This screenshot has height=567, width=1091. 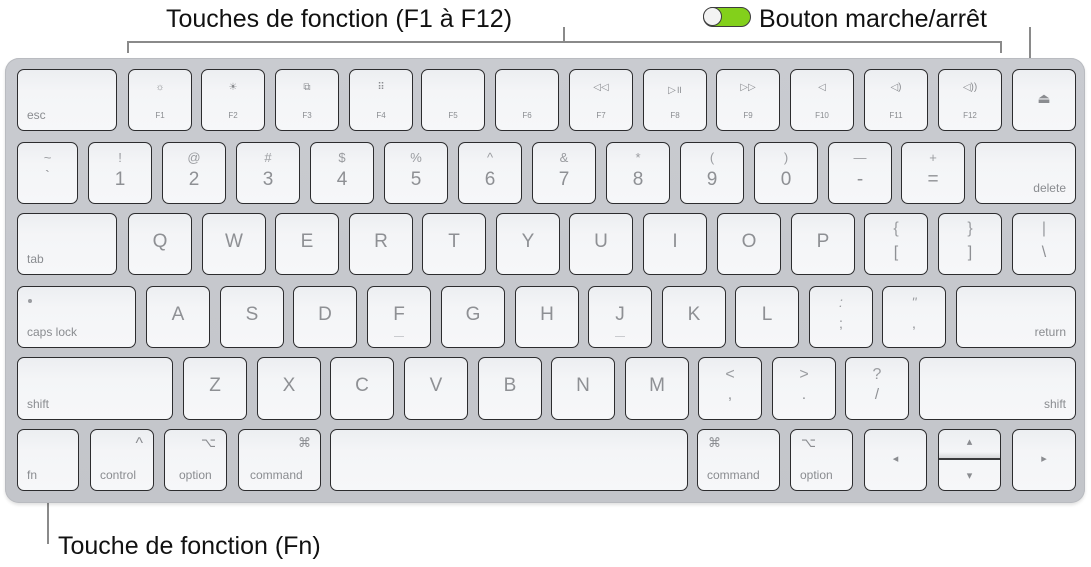 What do you see at coordinates (1025, 173) in the screenshot?
I see `key-delete: delete` at bounding box center [1025, 173].